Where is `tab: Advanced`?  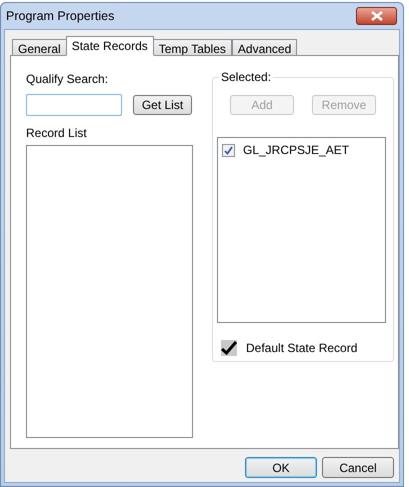
tab: Advanced is located at coordinates (265, 47).